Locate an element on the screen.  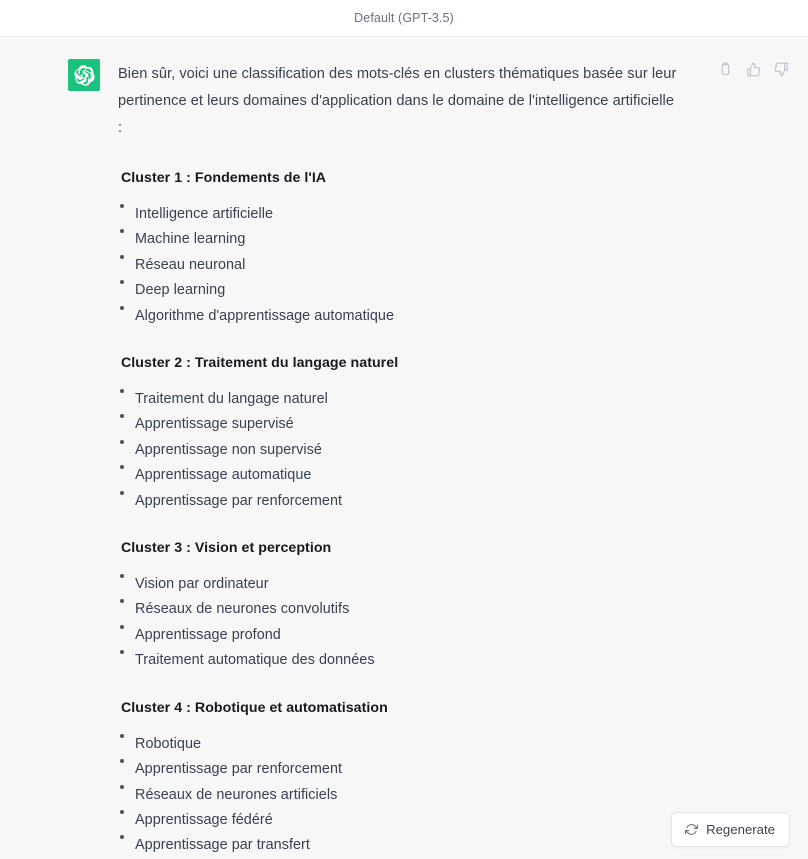
list-item-label: Traitement du langage naturel is located at coordinates (231, 399).